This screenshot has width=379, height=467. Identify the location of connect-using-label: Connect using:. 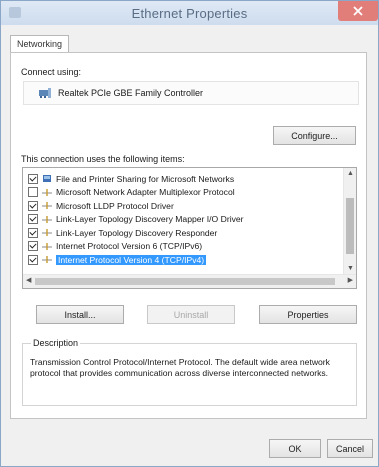
(51, 72).